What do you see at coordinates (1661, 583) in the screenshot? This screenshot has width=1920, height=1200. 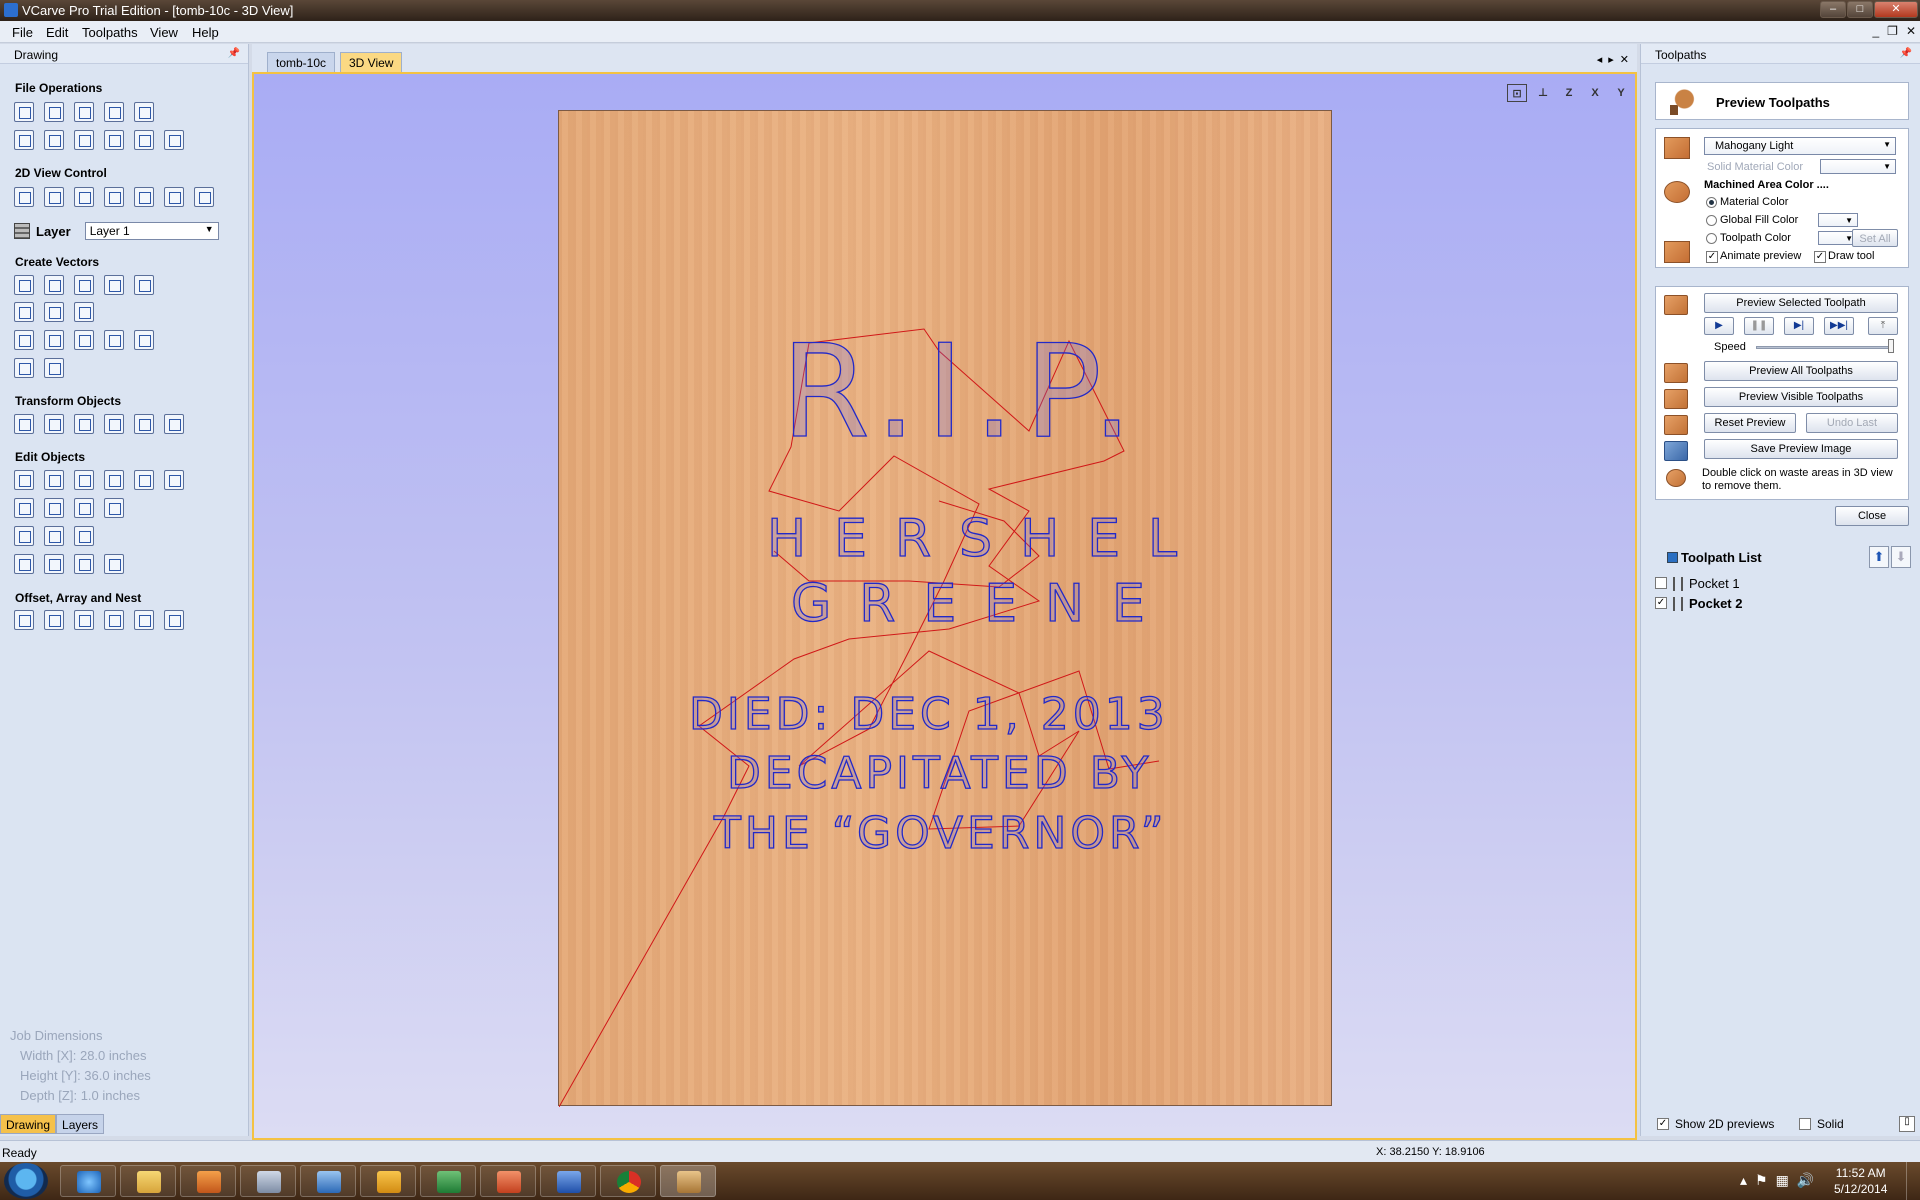 I see `toolpath-1-checkbox` at bounding box center [1661, 583].